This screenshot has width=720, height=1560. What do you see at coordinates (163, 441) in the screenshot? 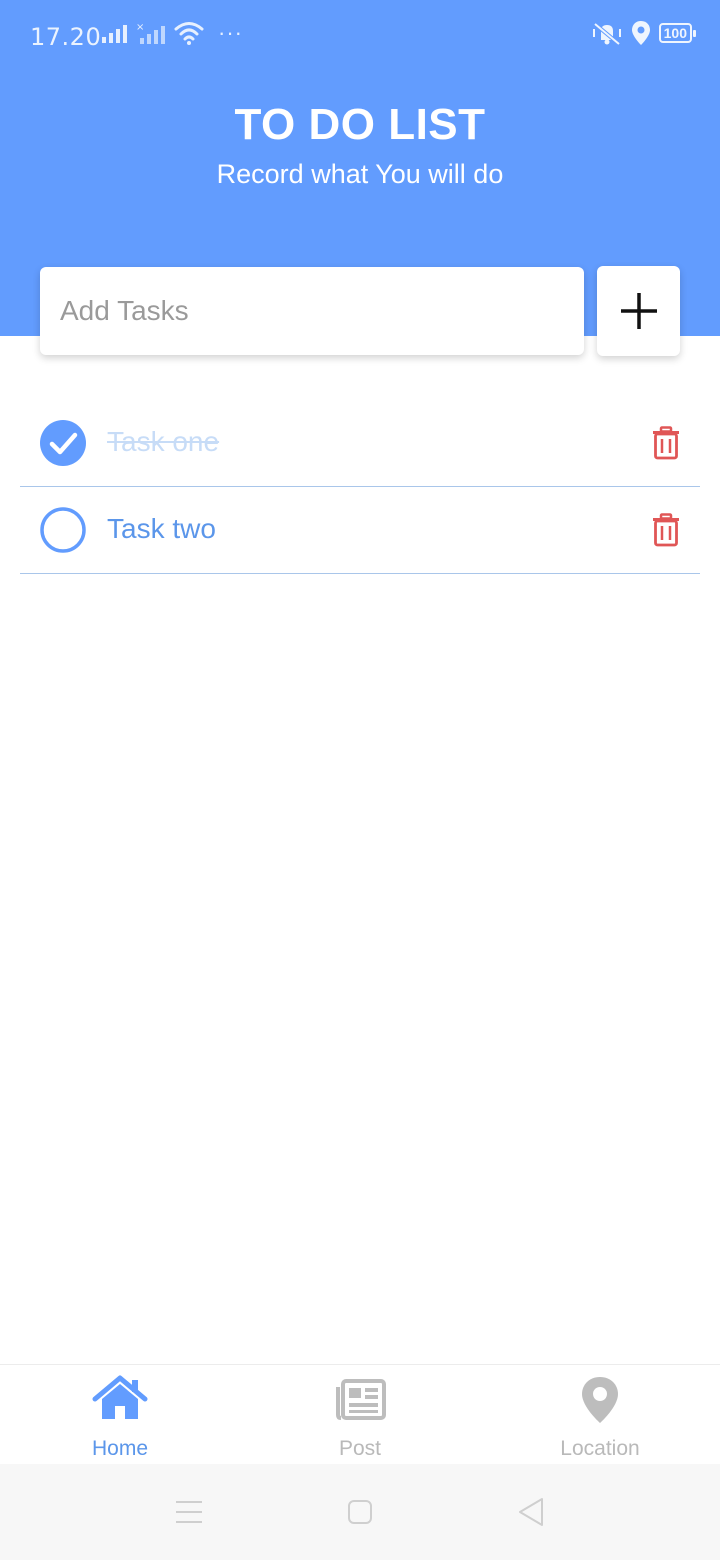
I see `task-label: Task one` at bounding box center [163, 441].